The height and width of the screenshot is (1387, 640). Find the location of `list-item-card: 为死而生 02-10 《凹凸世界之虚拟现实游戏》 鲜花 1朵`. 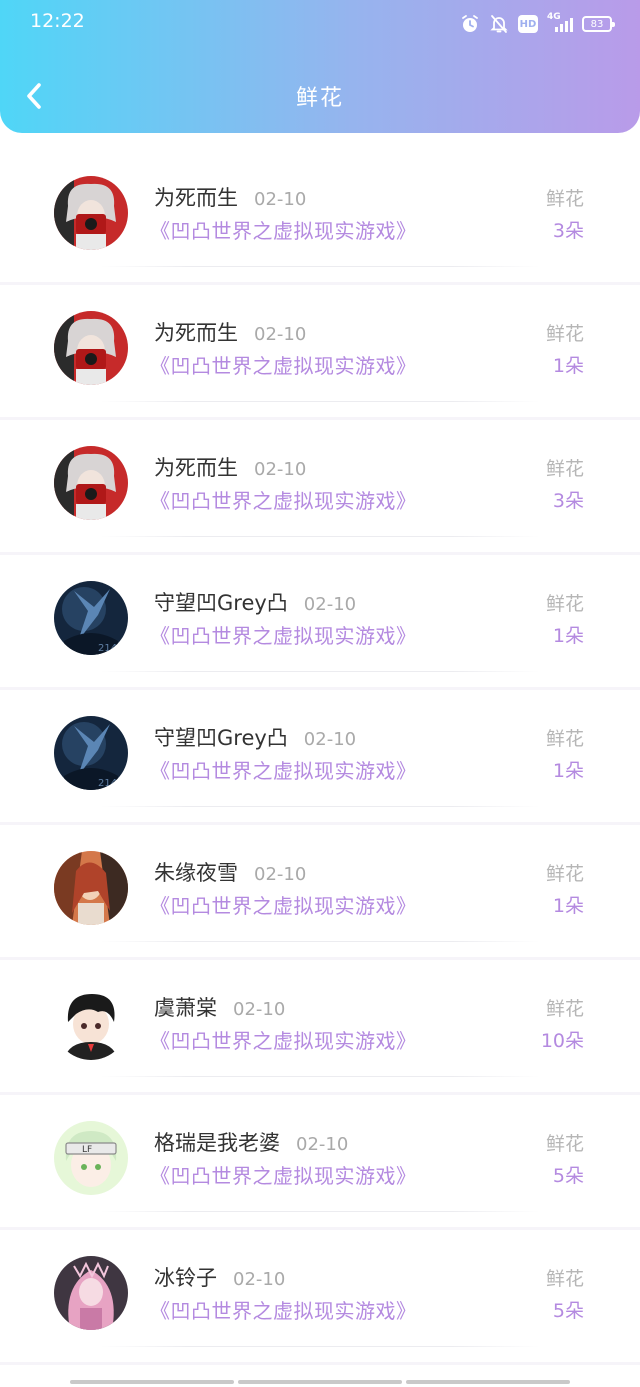

list-item-card: 为死而生 02-10 《凹凸世界之虚拟现实游戏》 鲜花 1朵 is located at coordinates (320, 351).